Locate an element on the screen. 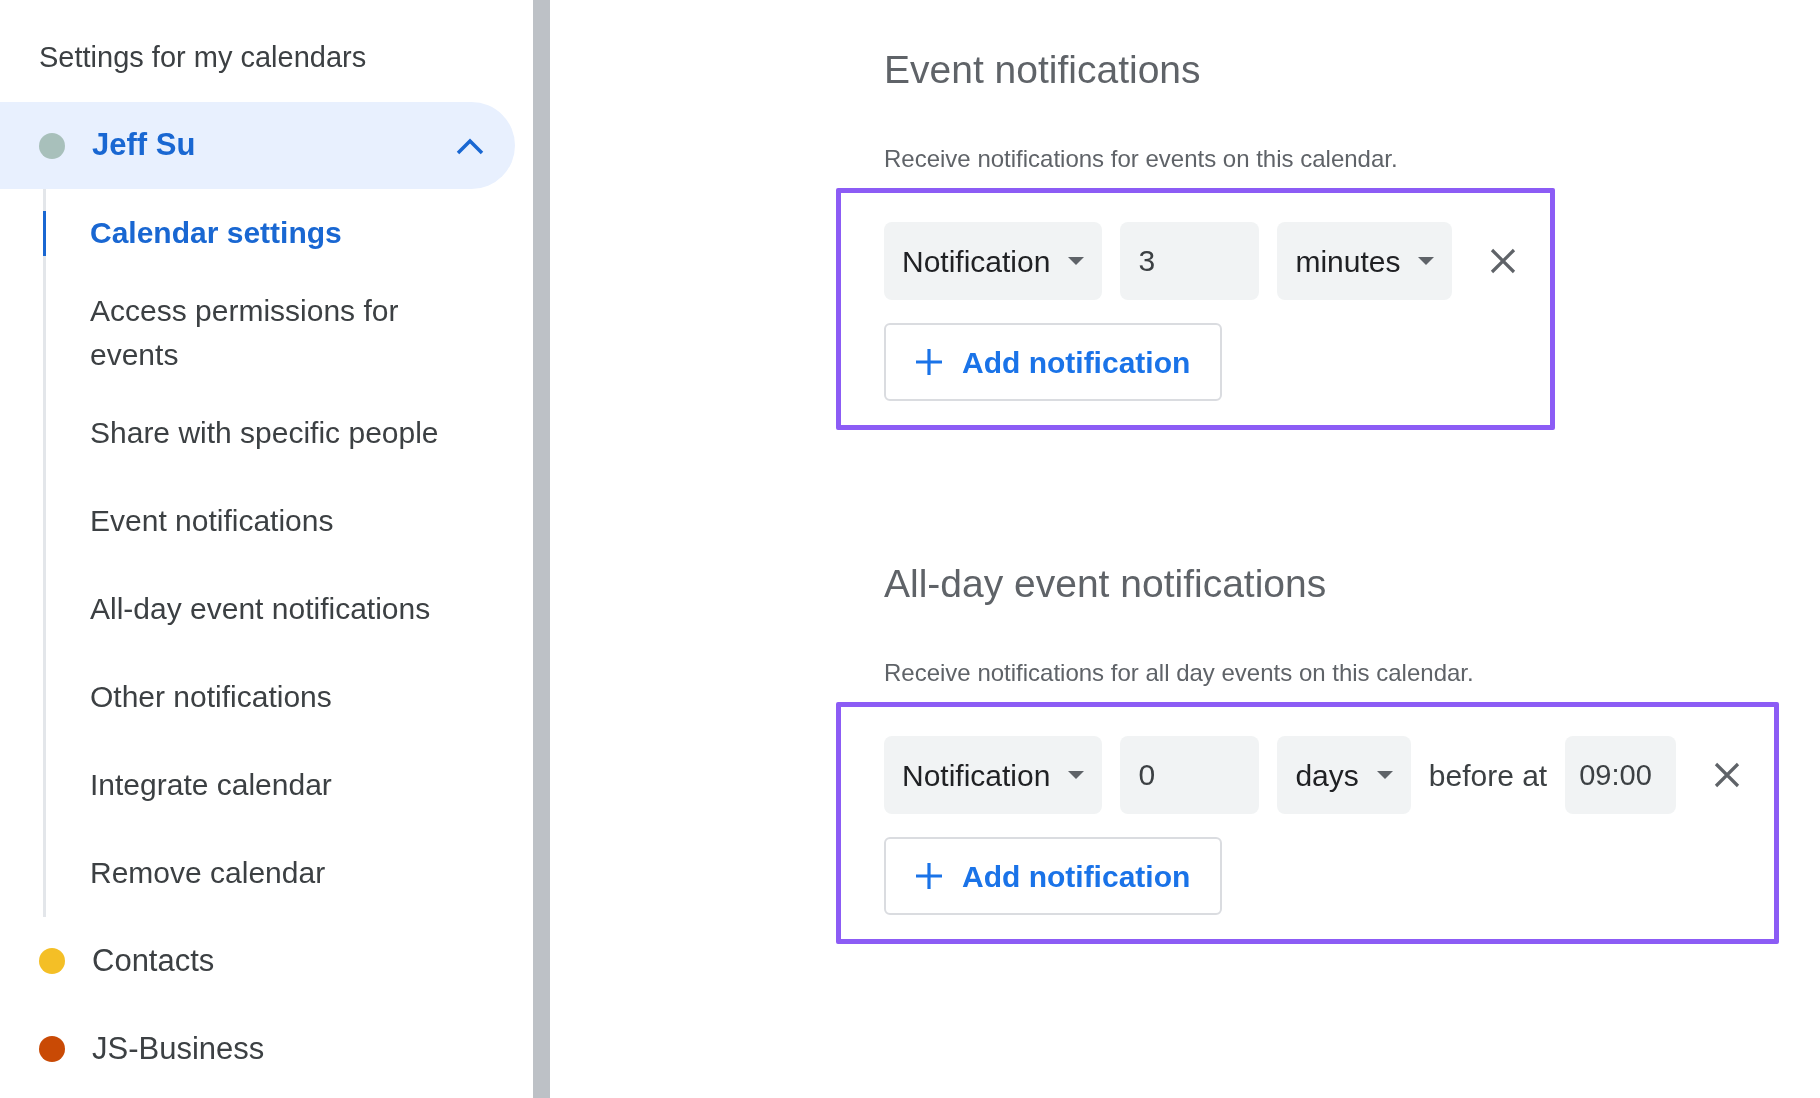 This screenshot has width=1820, height=1098. settings-nav-item: All-day event notifications is located at coordinates (289, 609).